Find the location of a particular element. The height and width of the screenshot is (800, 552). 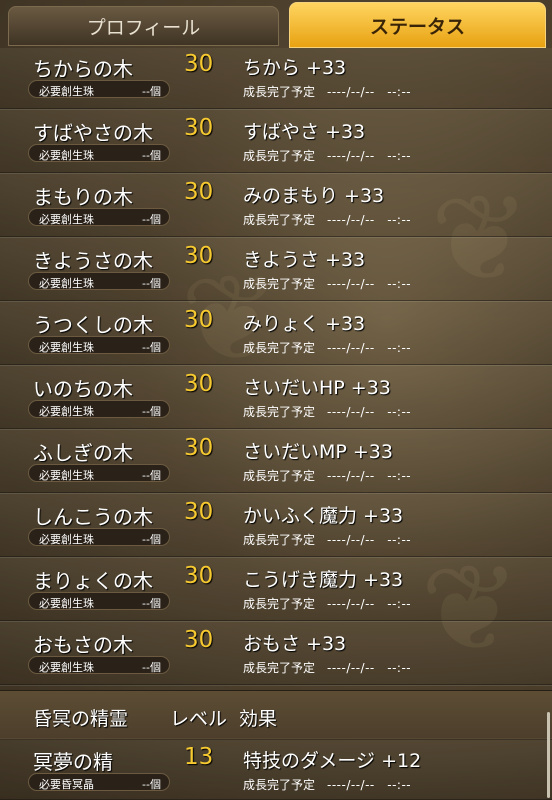

tree-effect: こうげき魔力 +33 is located at coordinates (323, 580).